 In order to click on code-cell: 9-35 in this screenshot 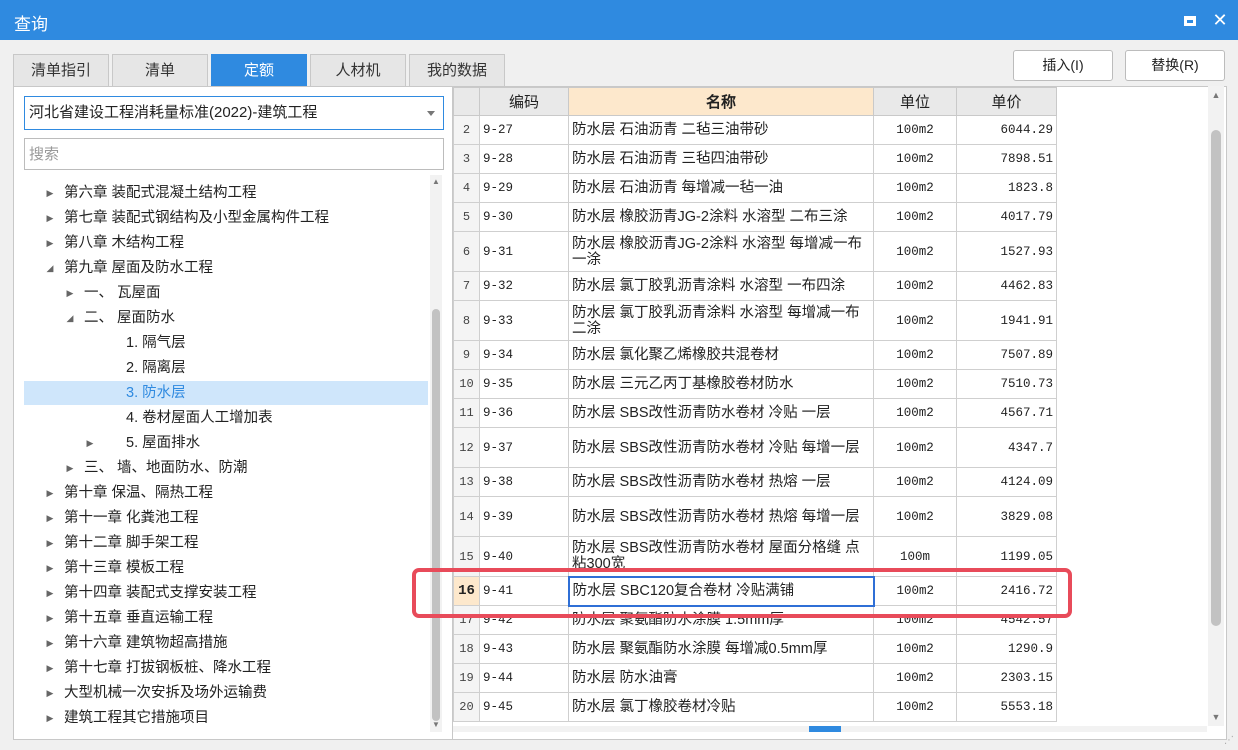, I will do `click(524, 384)`.